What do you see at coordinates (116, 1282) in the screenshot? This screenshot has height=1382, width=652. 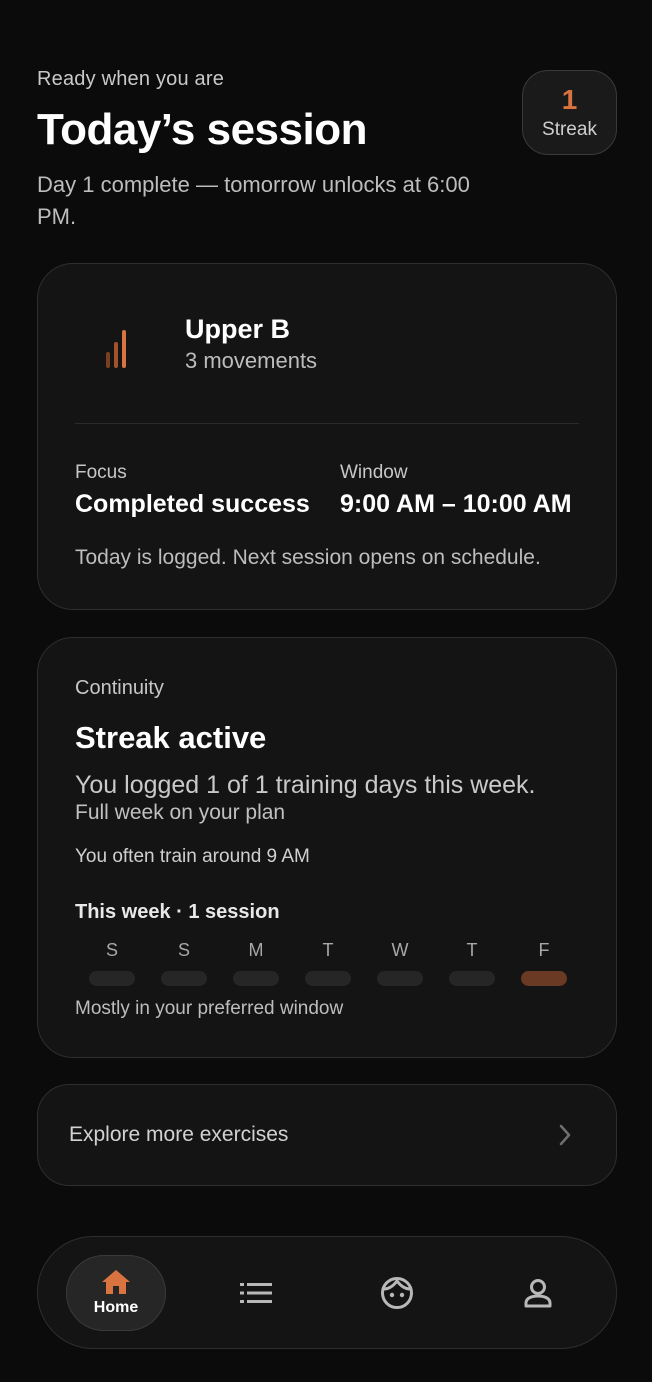 I see `home-icon` at bounding box center [116, 1282].